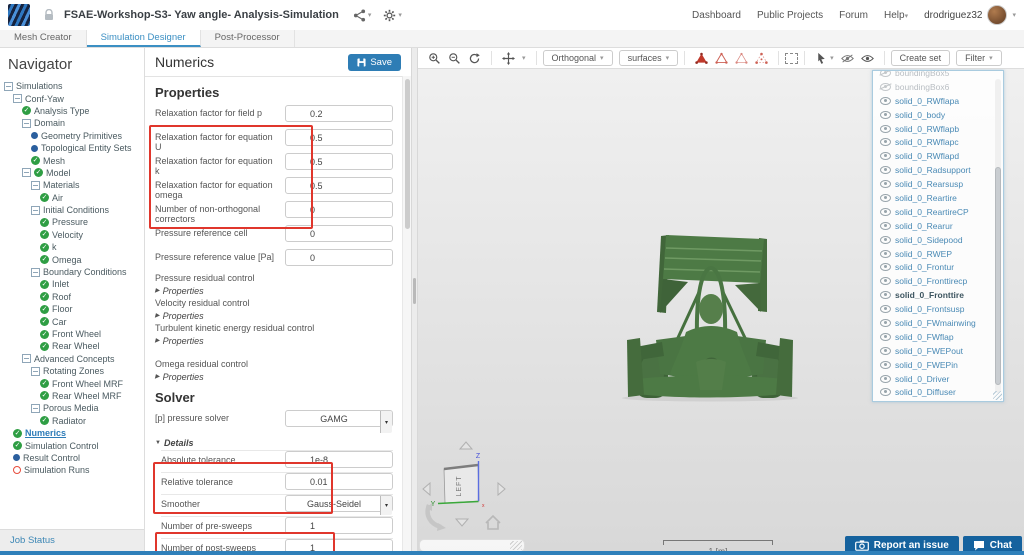 The width and height of the screenshot is (1024, 555). I want to click on tree-item: Roof, so click(72, 297).